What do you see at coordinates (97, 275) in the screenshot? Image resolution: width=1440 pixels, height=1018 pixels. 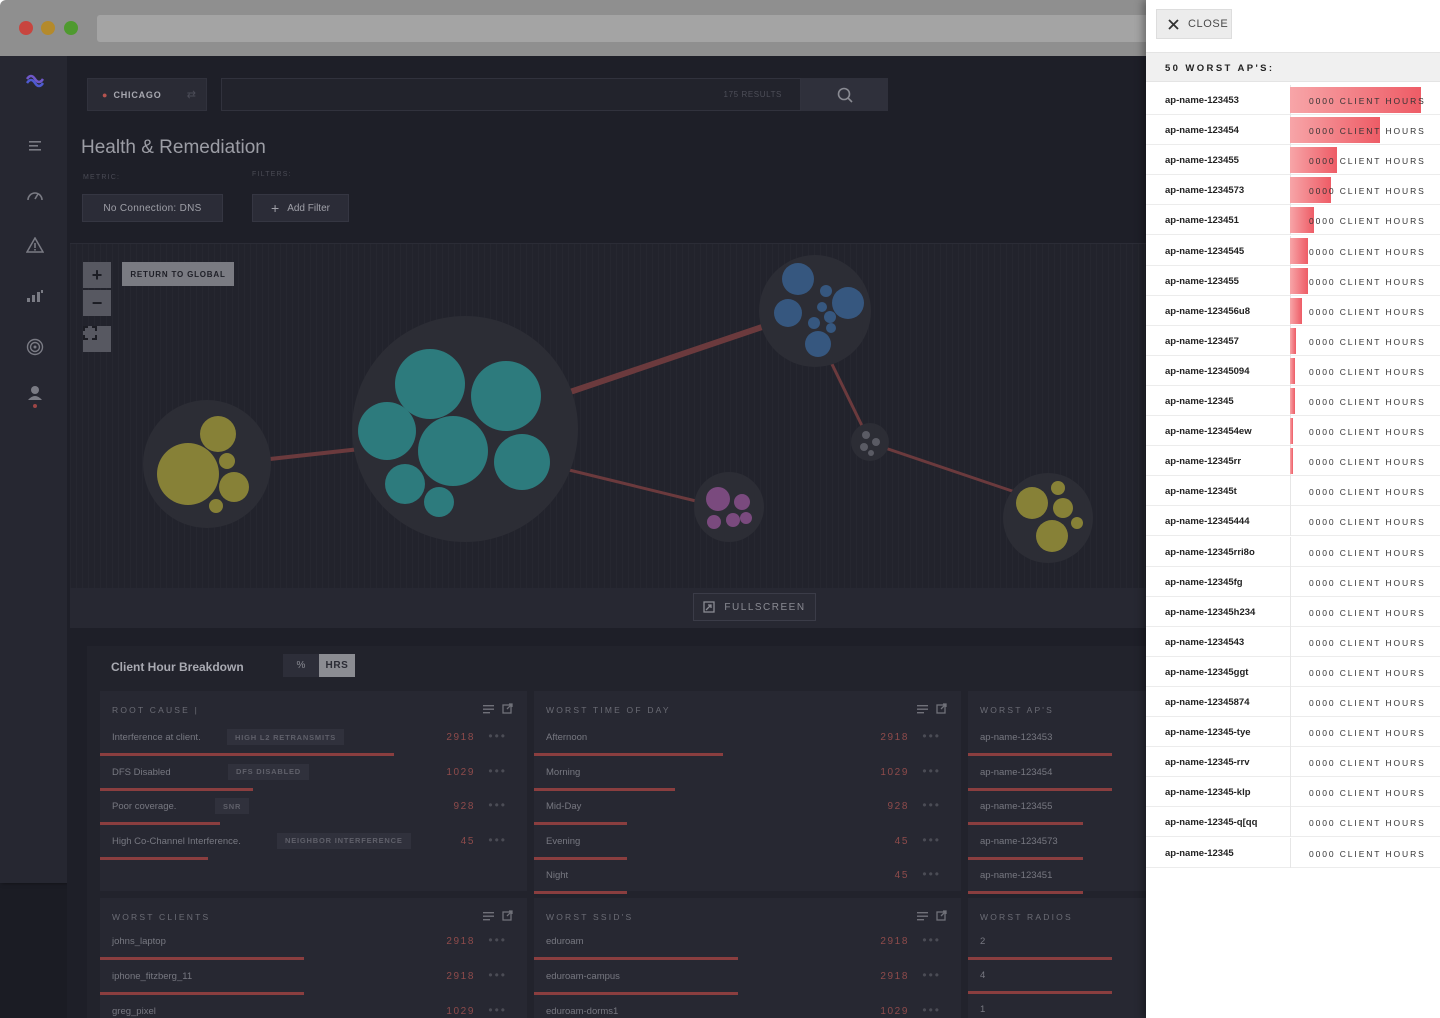 I see `zoom-in-button: +` at bounding box center [97, 275].